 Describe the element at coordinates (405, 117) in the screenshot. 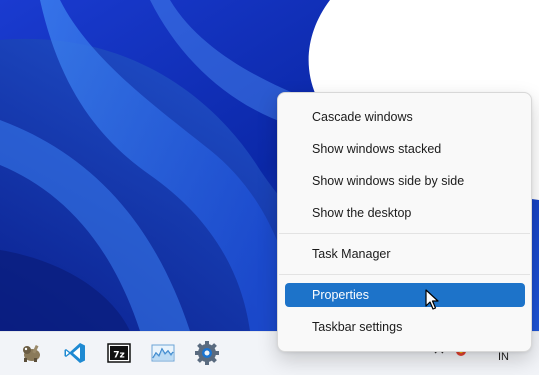

I see `menu-item-cascade-windows: Cascade windows` at that location.